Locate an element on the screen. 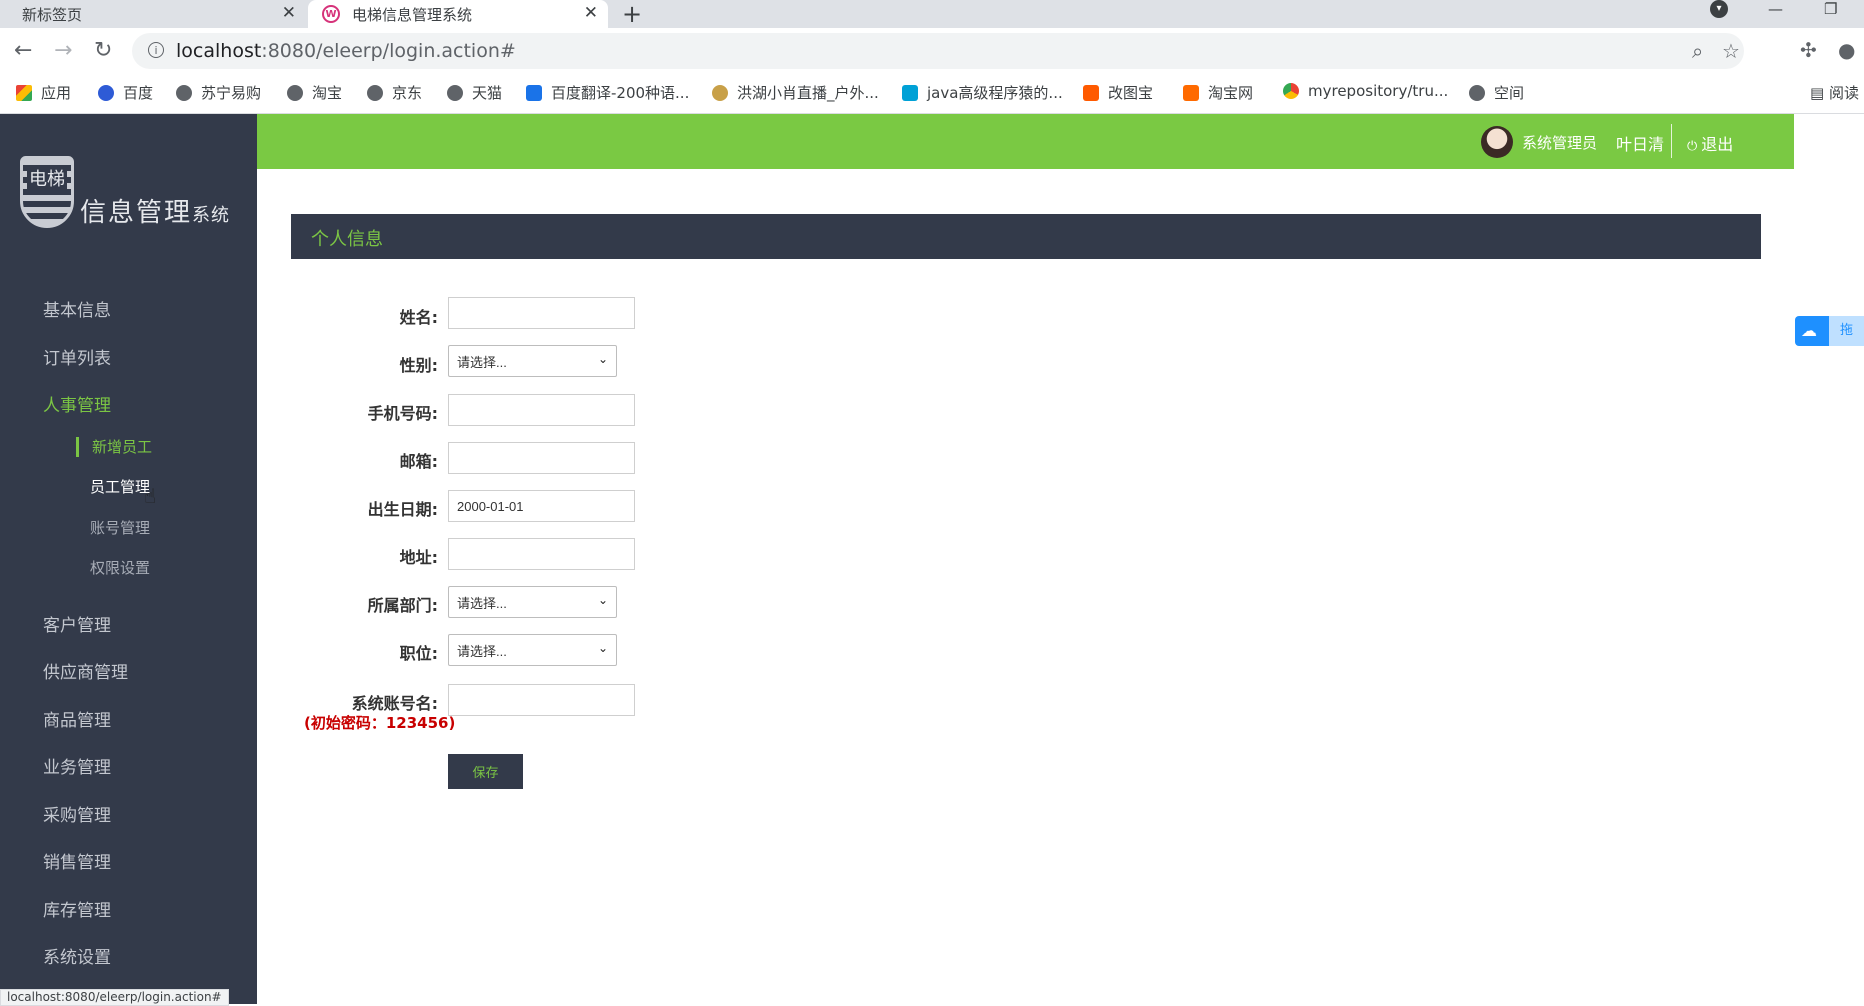 The image size is (1864, 1006). position-select: 请选择... ⌄ is located at coordinates (532, 650).